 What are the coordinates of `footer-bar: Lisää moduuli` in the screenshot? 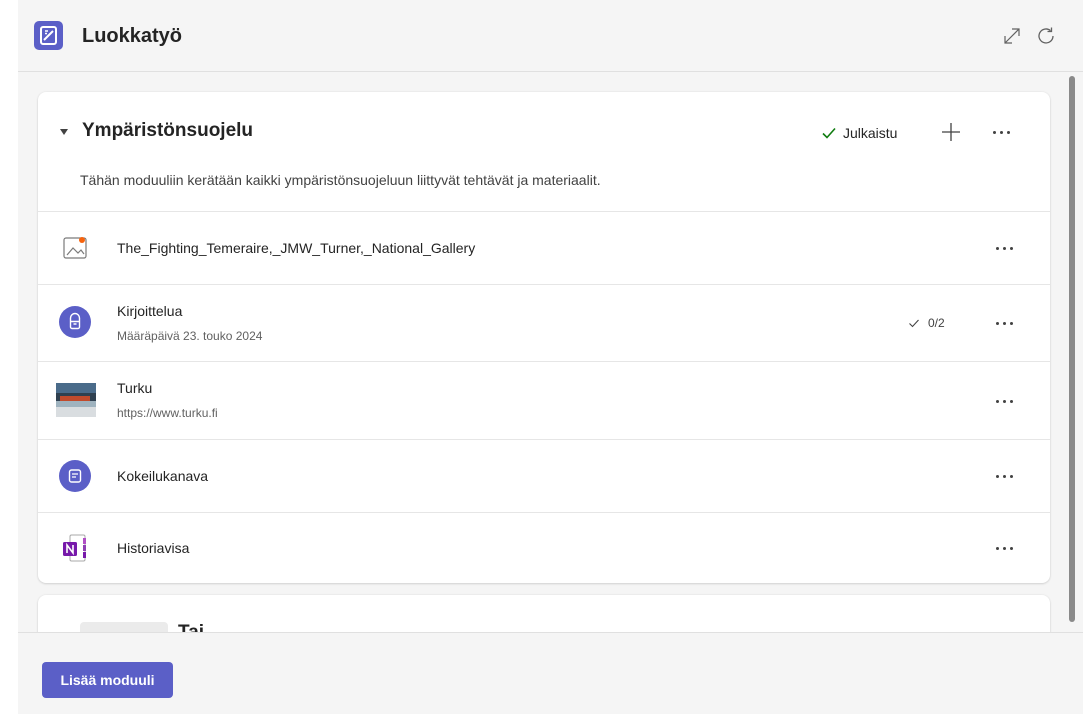 It's located at (550, 673).